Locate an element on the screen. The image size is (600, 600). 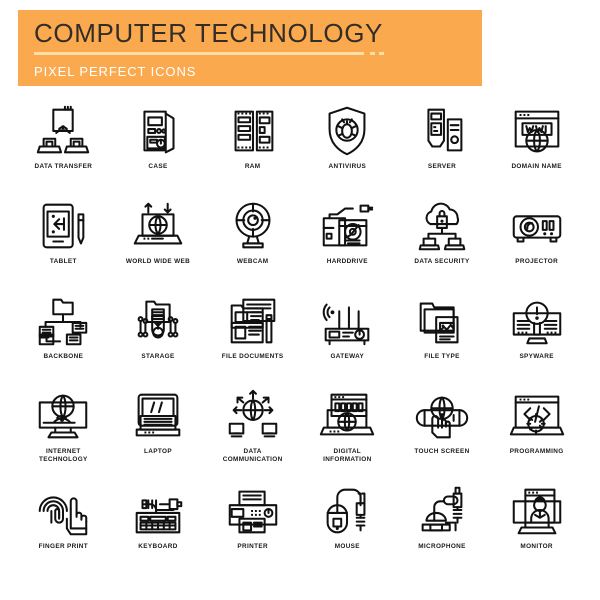
icon-cell: TOUCH SCREEN is located at coordinates (442, 432).